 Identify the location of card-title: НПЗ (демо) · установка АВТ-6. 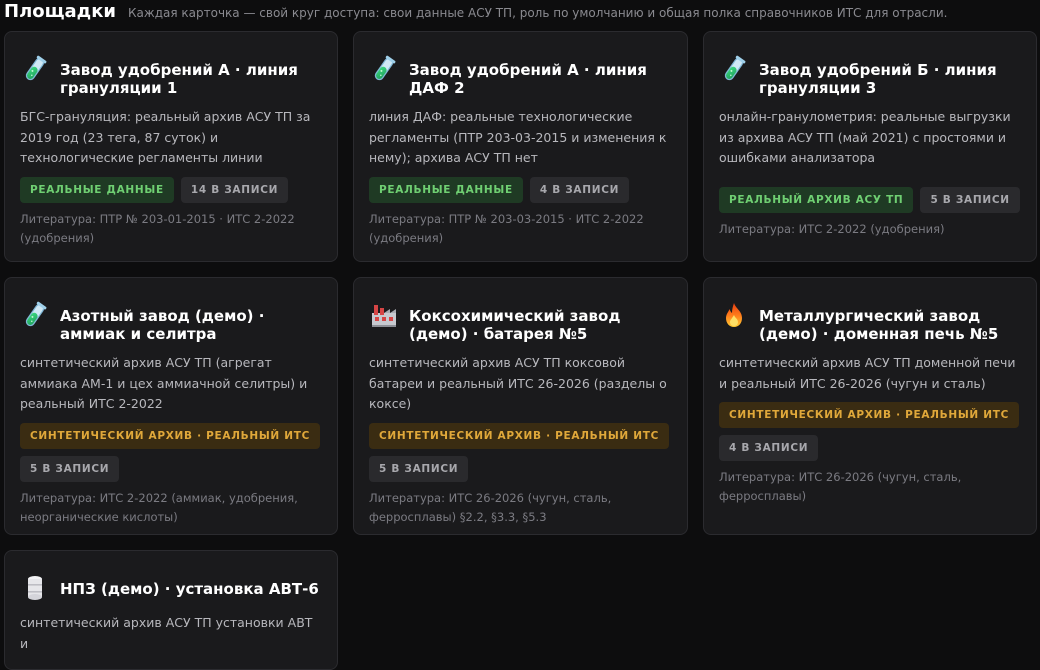
(189, 589).